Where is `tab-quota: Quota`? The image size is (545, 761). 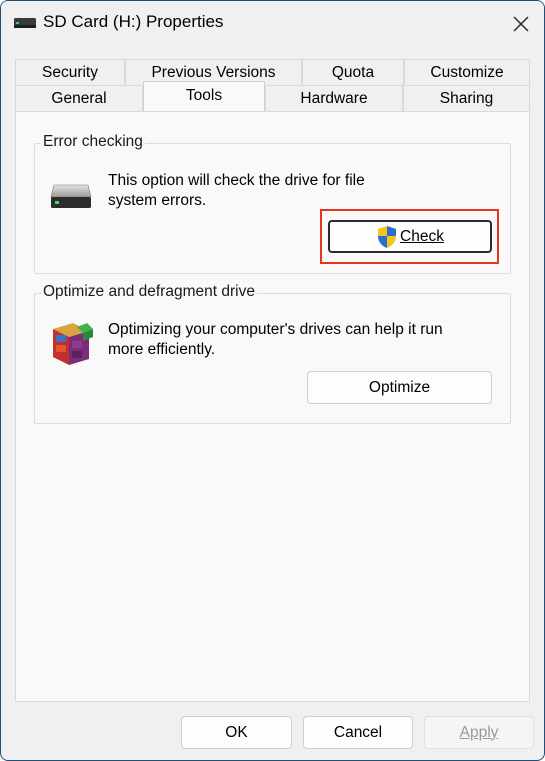
tab-quota: Quota is located at coordinates (353, 72).